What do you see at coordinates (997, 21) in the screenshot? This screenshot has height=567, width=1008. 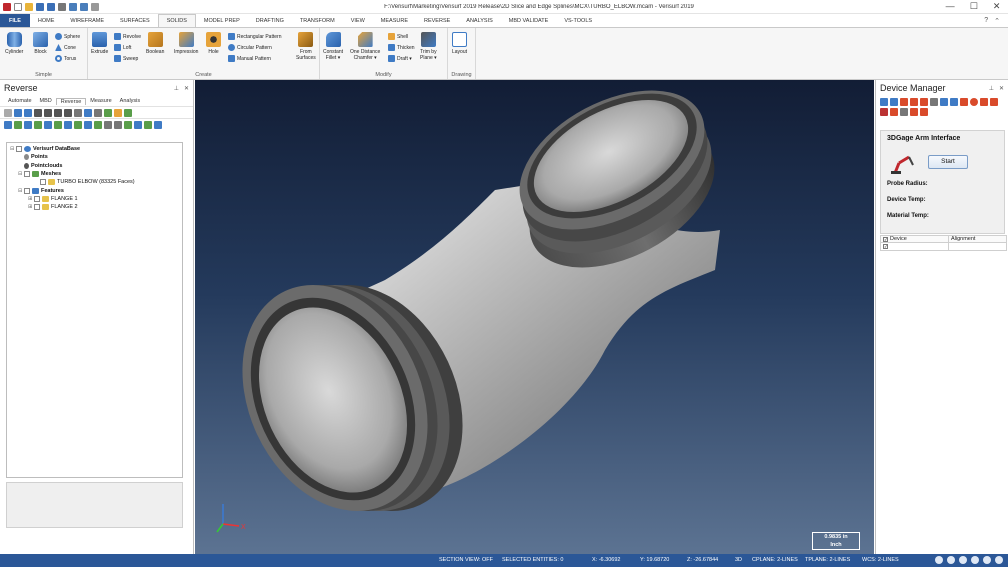 I see `collapse-ribbon-icon: ⌃` at bounding box center [997, 21].